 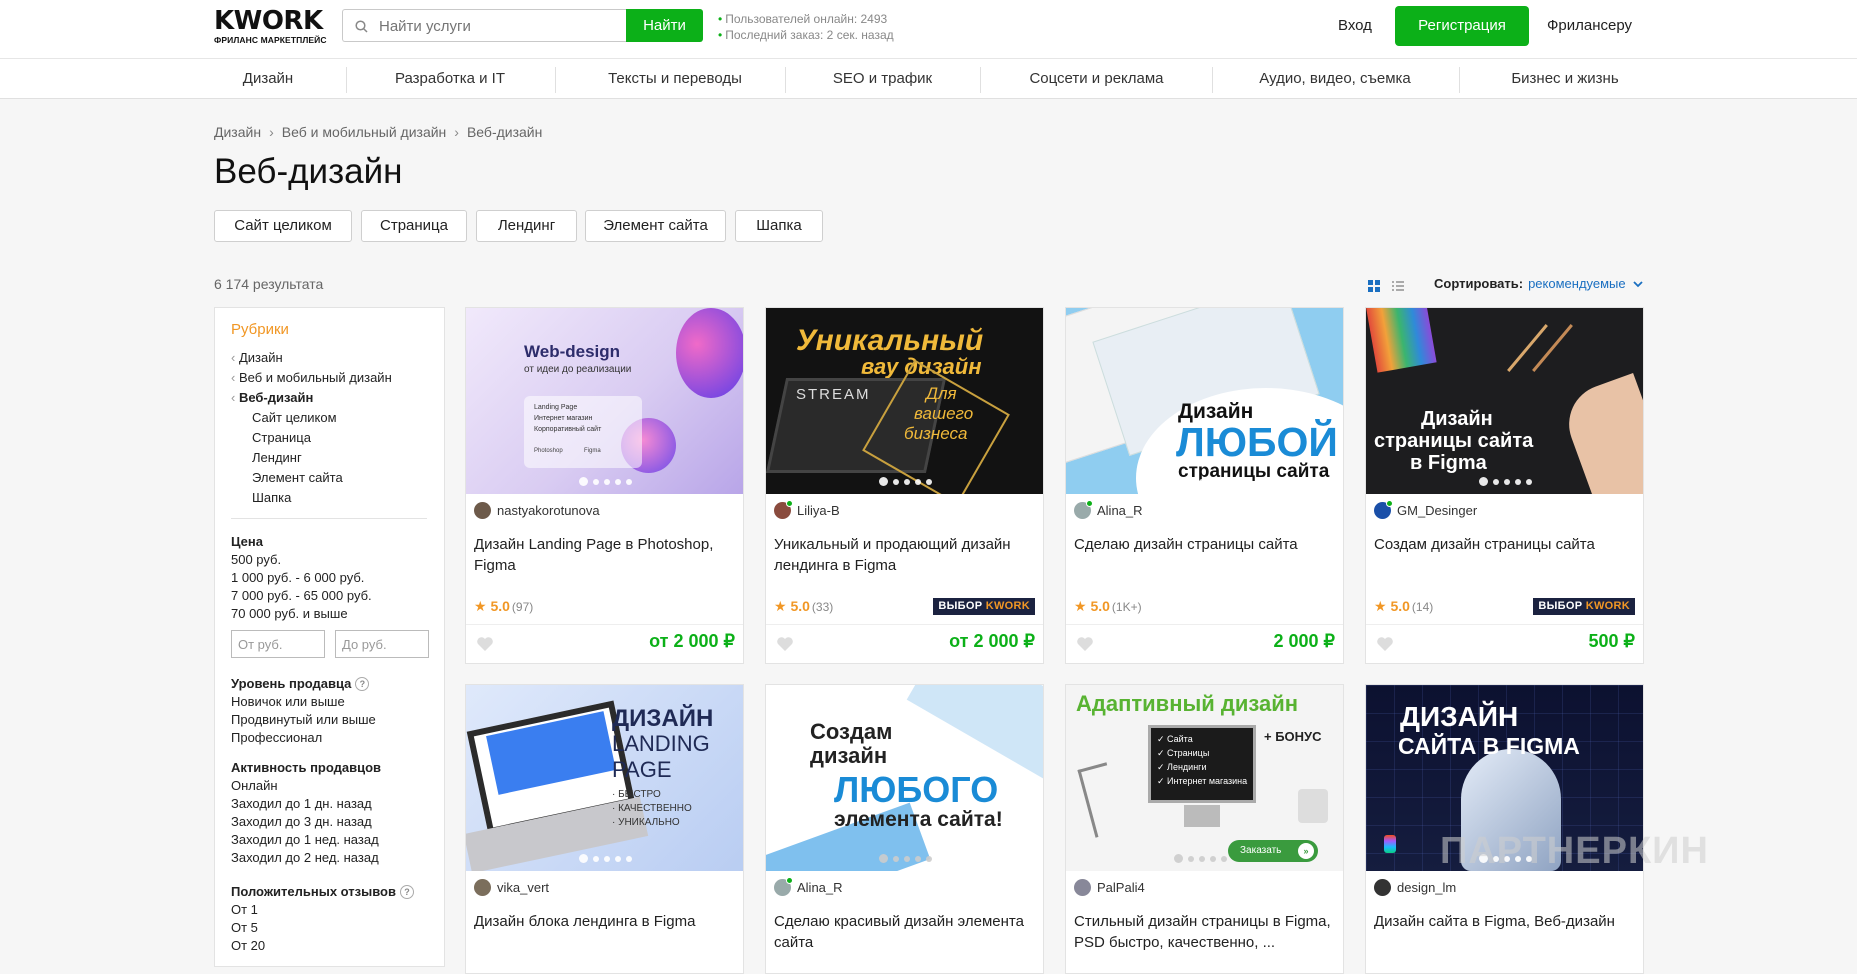 I want to click on reviews-option: От 5, so click(x=244, y=927).